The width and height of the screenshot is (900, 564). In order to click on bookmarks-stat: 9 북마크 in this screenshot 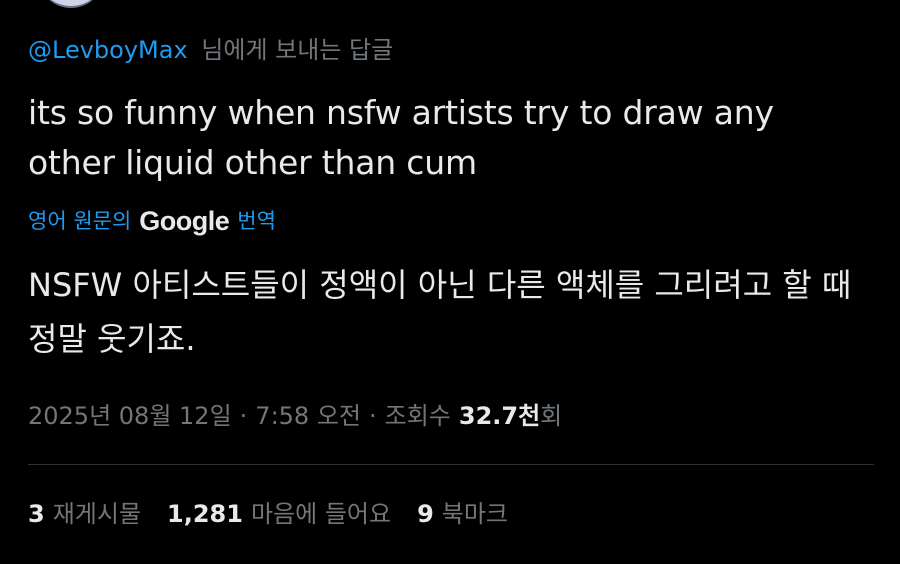, I will do `click(462, 514)`.